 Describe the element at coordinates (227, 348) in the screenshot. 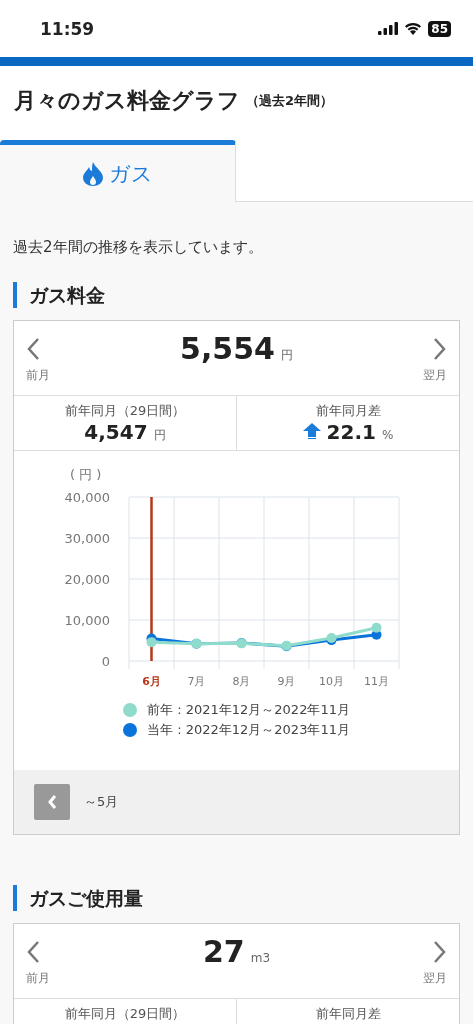

I see `main-value: 5,554` at that location.